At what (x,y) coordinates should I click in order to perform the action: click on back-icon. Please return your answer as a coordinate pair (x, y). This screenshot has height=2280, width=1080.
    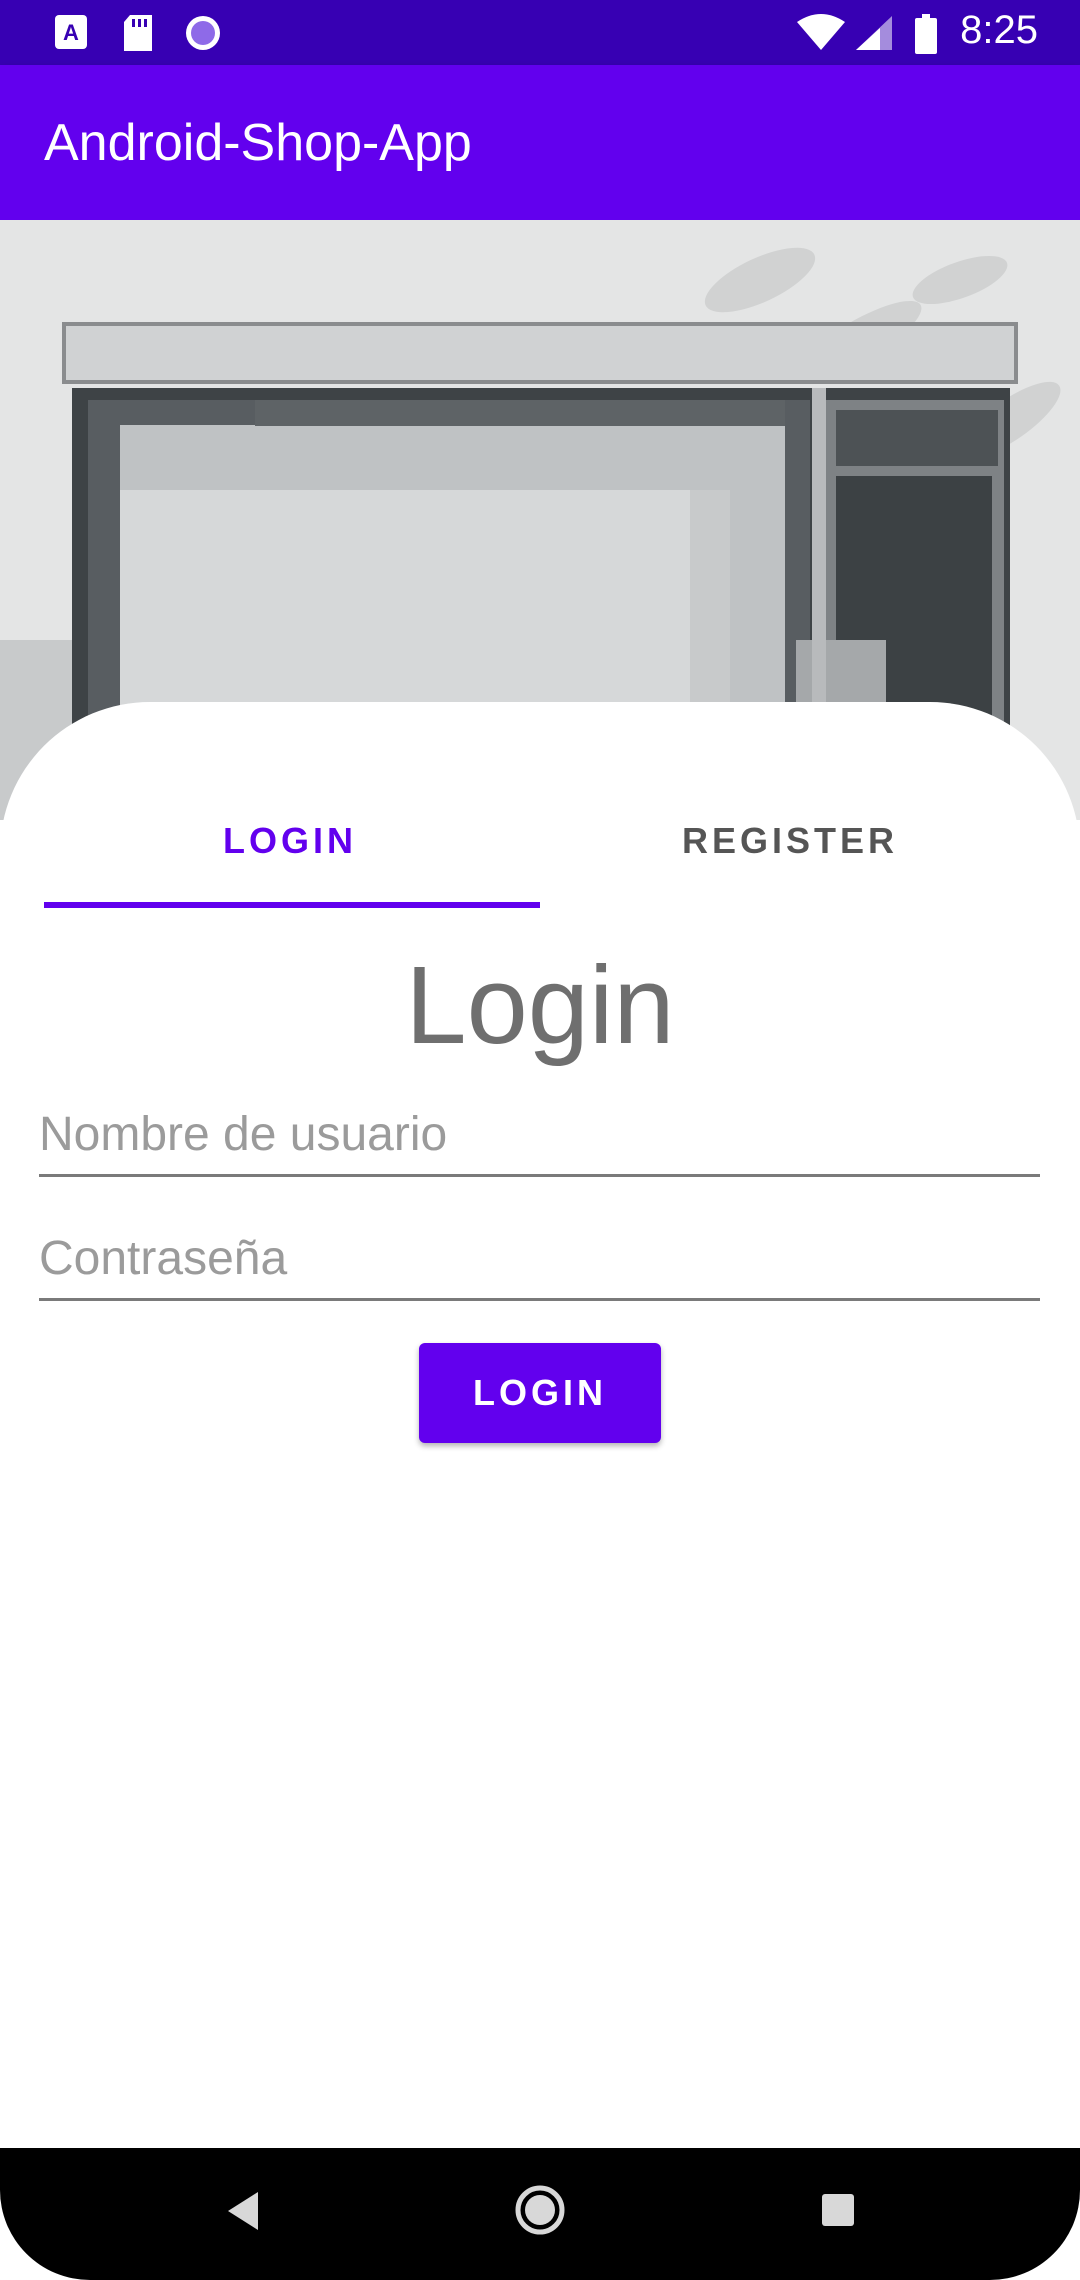
    Looking at the image, I should click on (242, 2211).